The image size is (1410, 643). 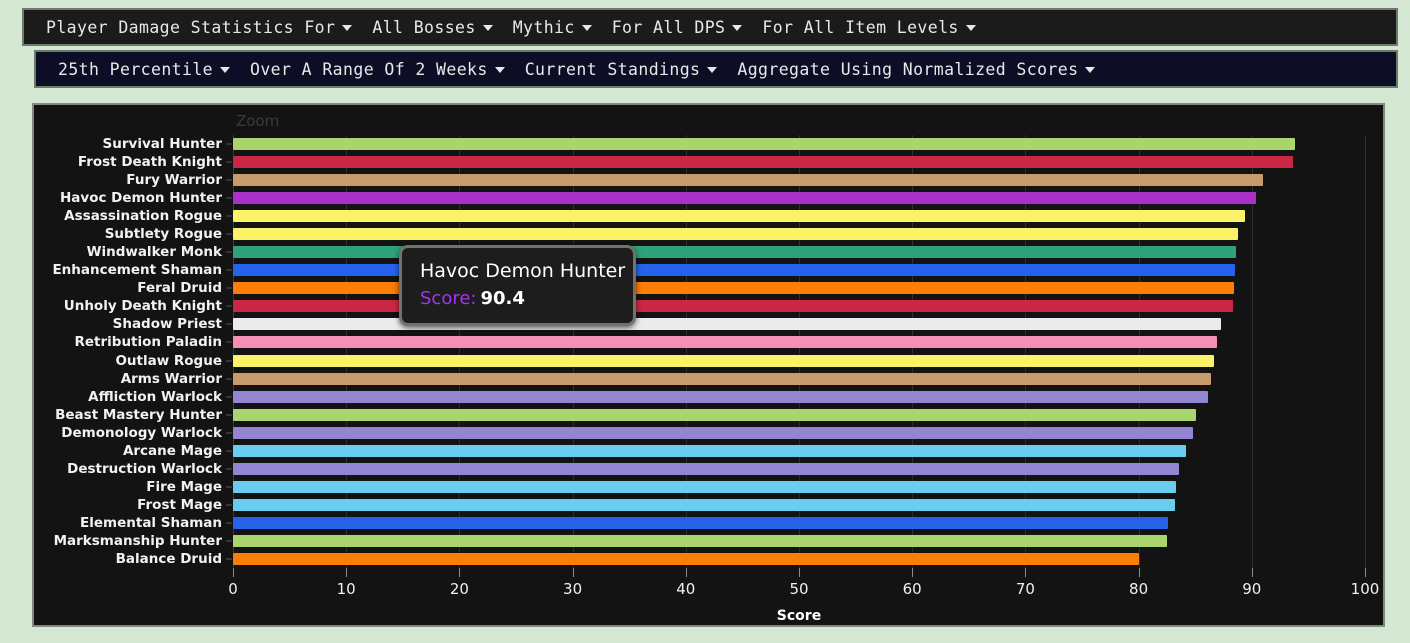 I want to click on bar-row: Beast Mastery Hunter, so click(x=710, y=415).